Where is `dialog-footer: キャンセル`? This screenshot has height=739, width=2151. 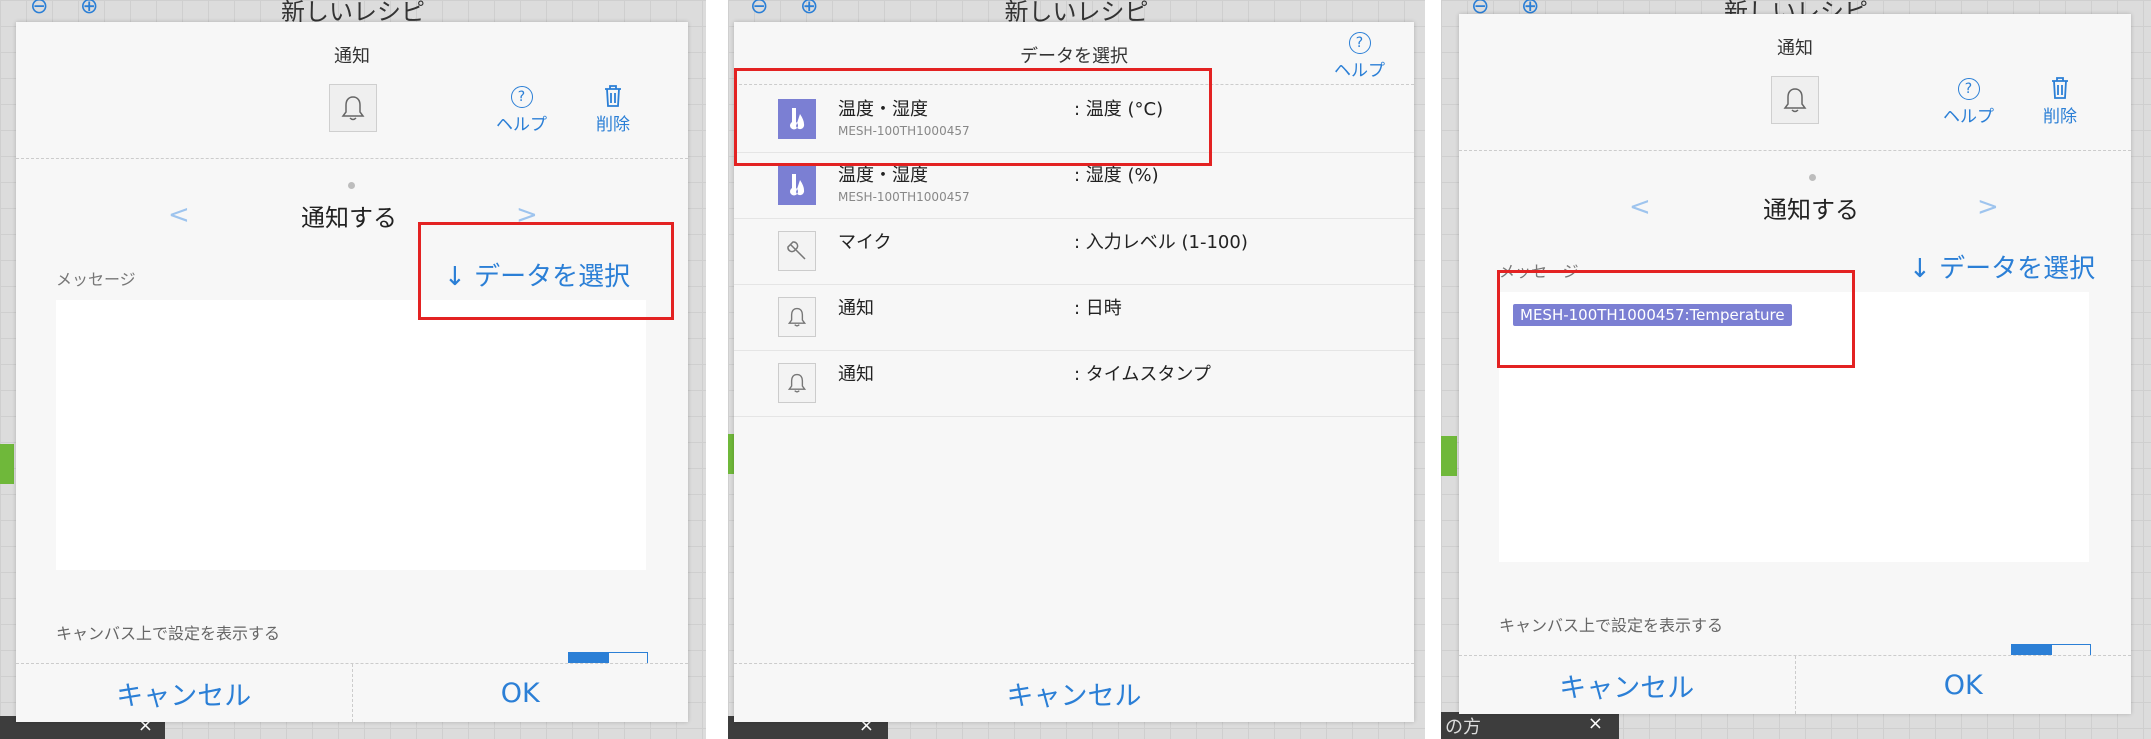 dialog-footer: キャンセル is located at coordinates (1074, 692).